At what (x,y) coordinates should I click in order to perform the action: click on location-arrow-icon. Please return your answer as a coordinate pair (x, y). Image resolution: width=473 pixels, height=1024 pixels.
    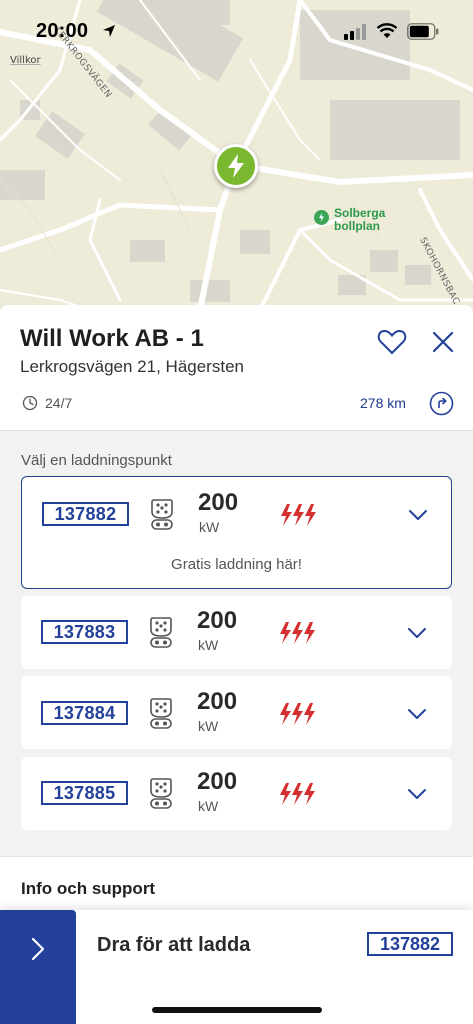
    Looking at the image, I should click on (109, 31).